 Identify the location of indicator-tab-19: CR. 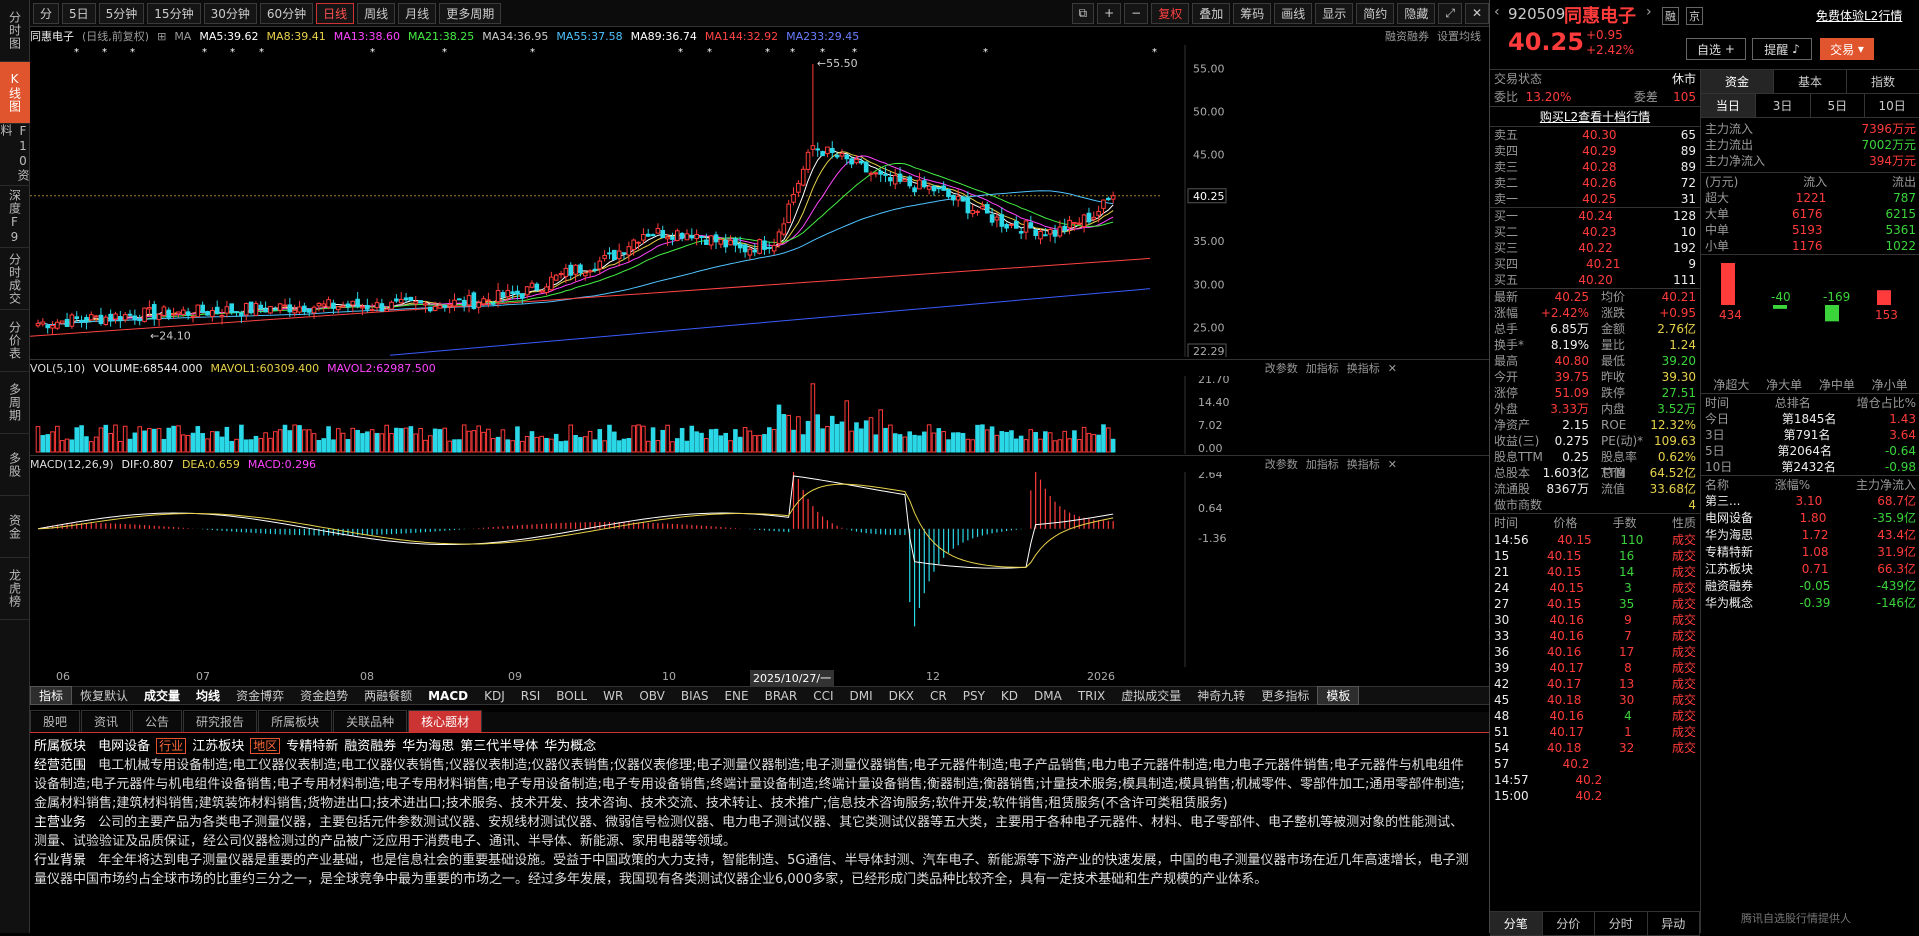
(938, 696).